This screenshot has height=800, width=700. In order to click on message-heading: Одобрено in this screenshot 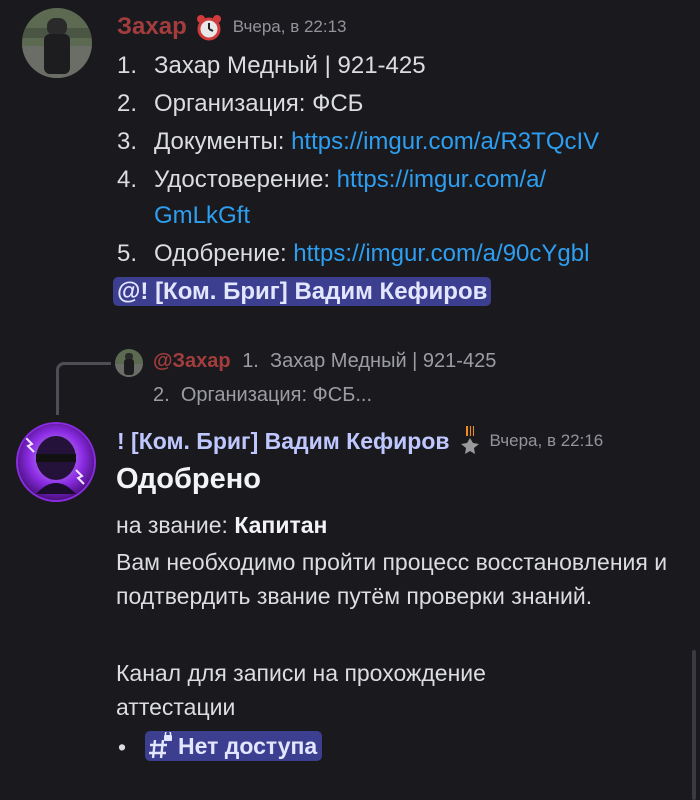, I will do `click(188, 479)`.